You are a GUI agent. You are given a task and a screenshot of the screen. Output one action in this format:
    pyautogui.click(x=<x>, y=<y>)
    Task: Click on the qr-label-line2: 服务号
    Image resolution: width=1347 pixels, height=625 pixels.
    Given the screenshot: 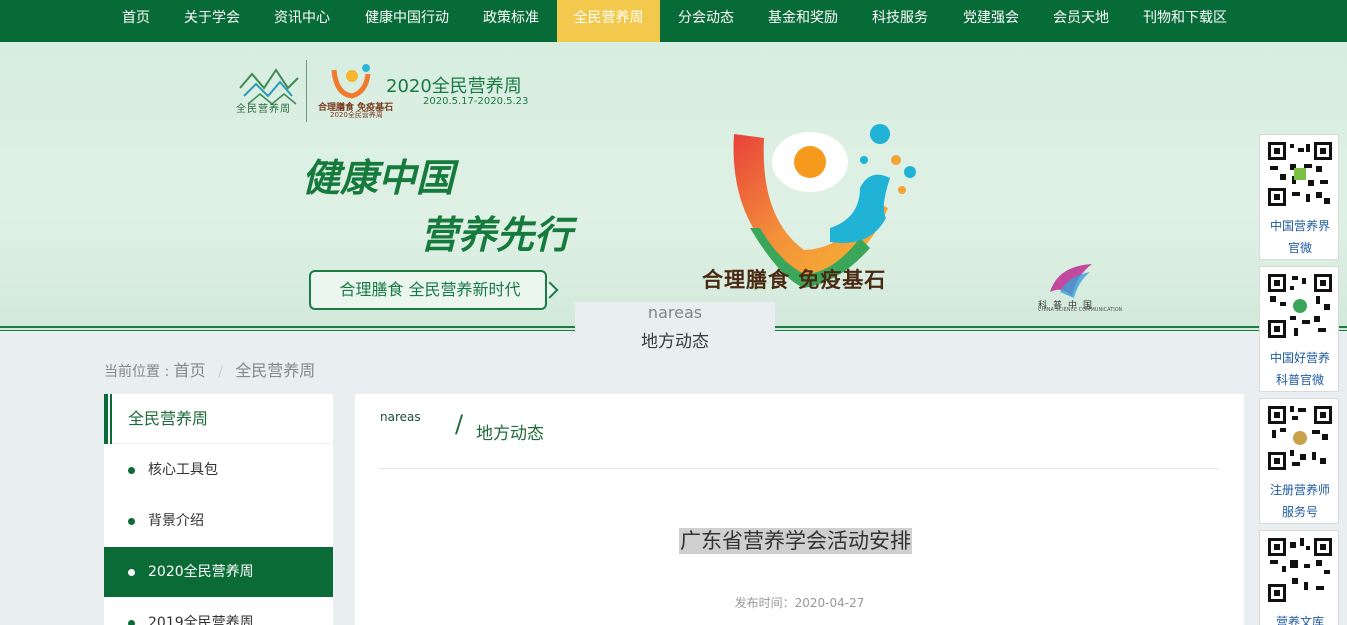 What is the action you would take?
    pyautogui.click(x=1299, y=512)
    